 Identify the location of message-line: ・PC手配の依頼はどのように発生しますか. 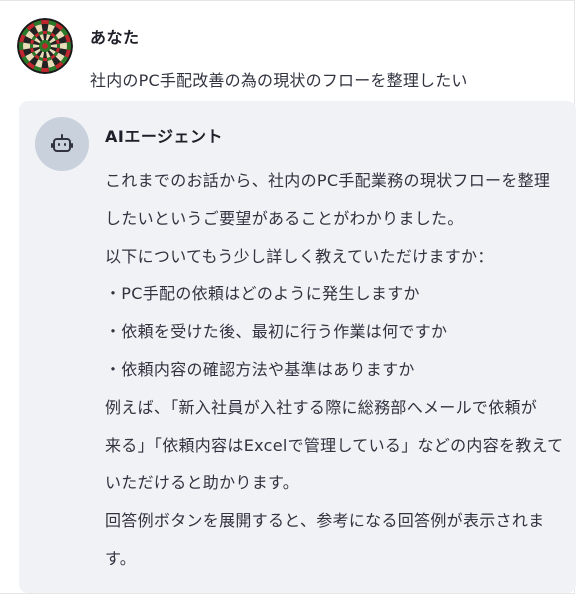
(262, 294).